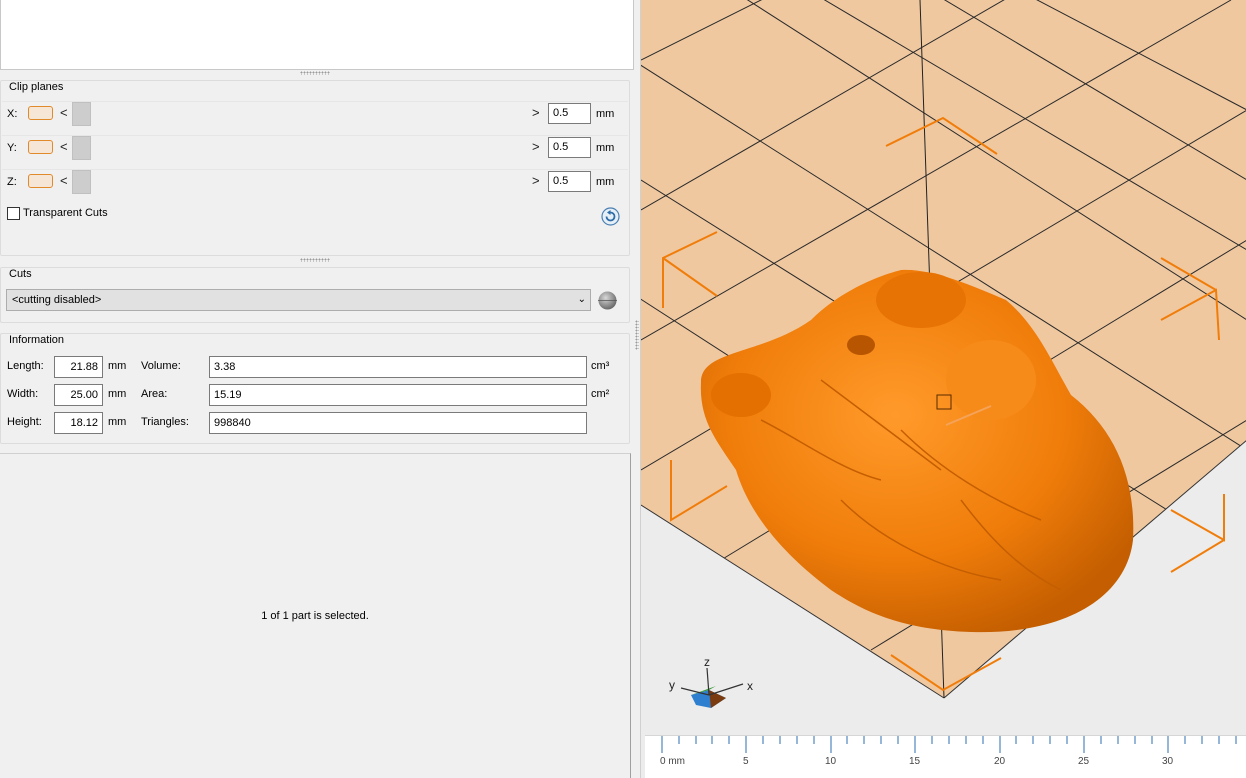 The width and height of the screenshot is (1246, 778). Describe the element at coordinates (40, 113) in the screenshot. I see `plane-x-button` at that location.